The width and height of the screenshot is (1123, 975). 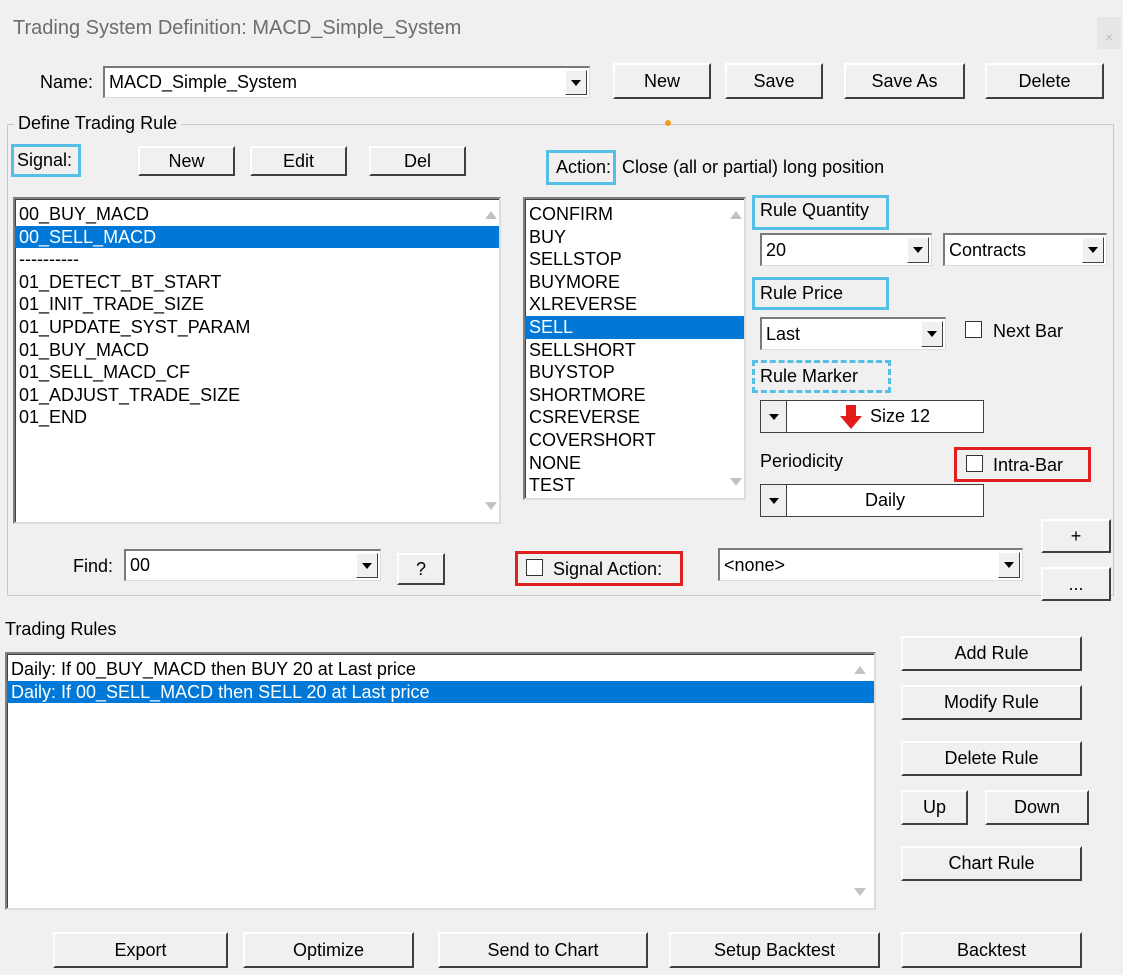 I want to click on action-list-item: BUY, so click(x=634, y=237).